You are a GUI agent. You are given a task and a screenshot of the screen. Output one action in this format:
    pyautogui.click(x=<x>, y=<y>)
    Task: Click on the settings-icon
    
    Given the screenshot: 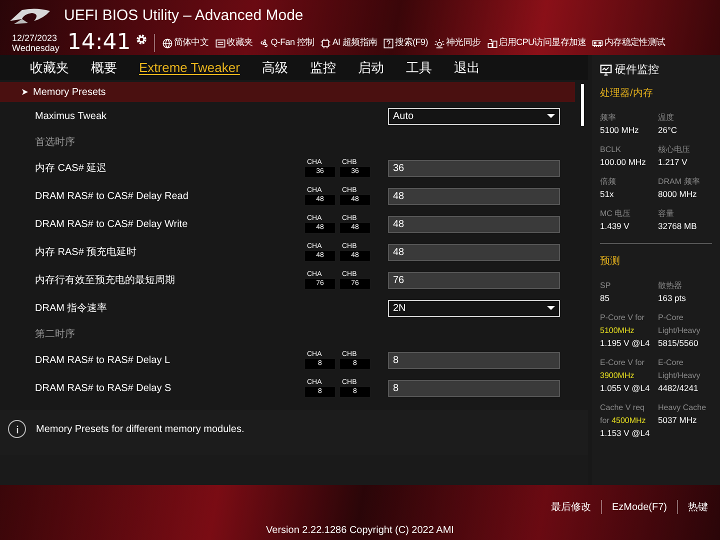 What is the action you would take?
    pyautogui.click(x=141, y=39)
    